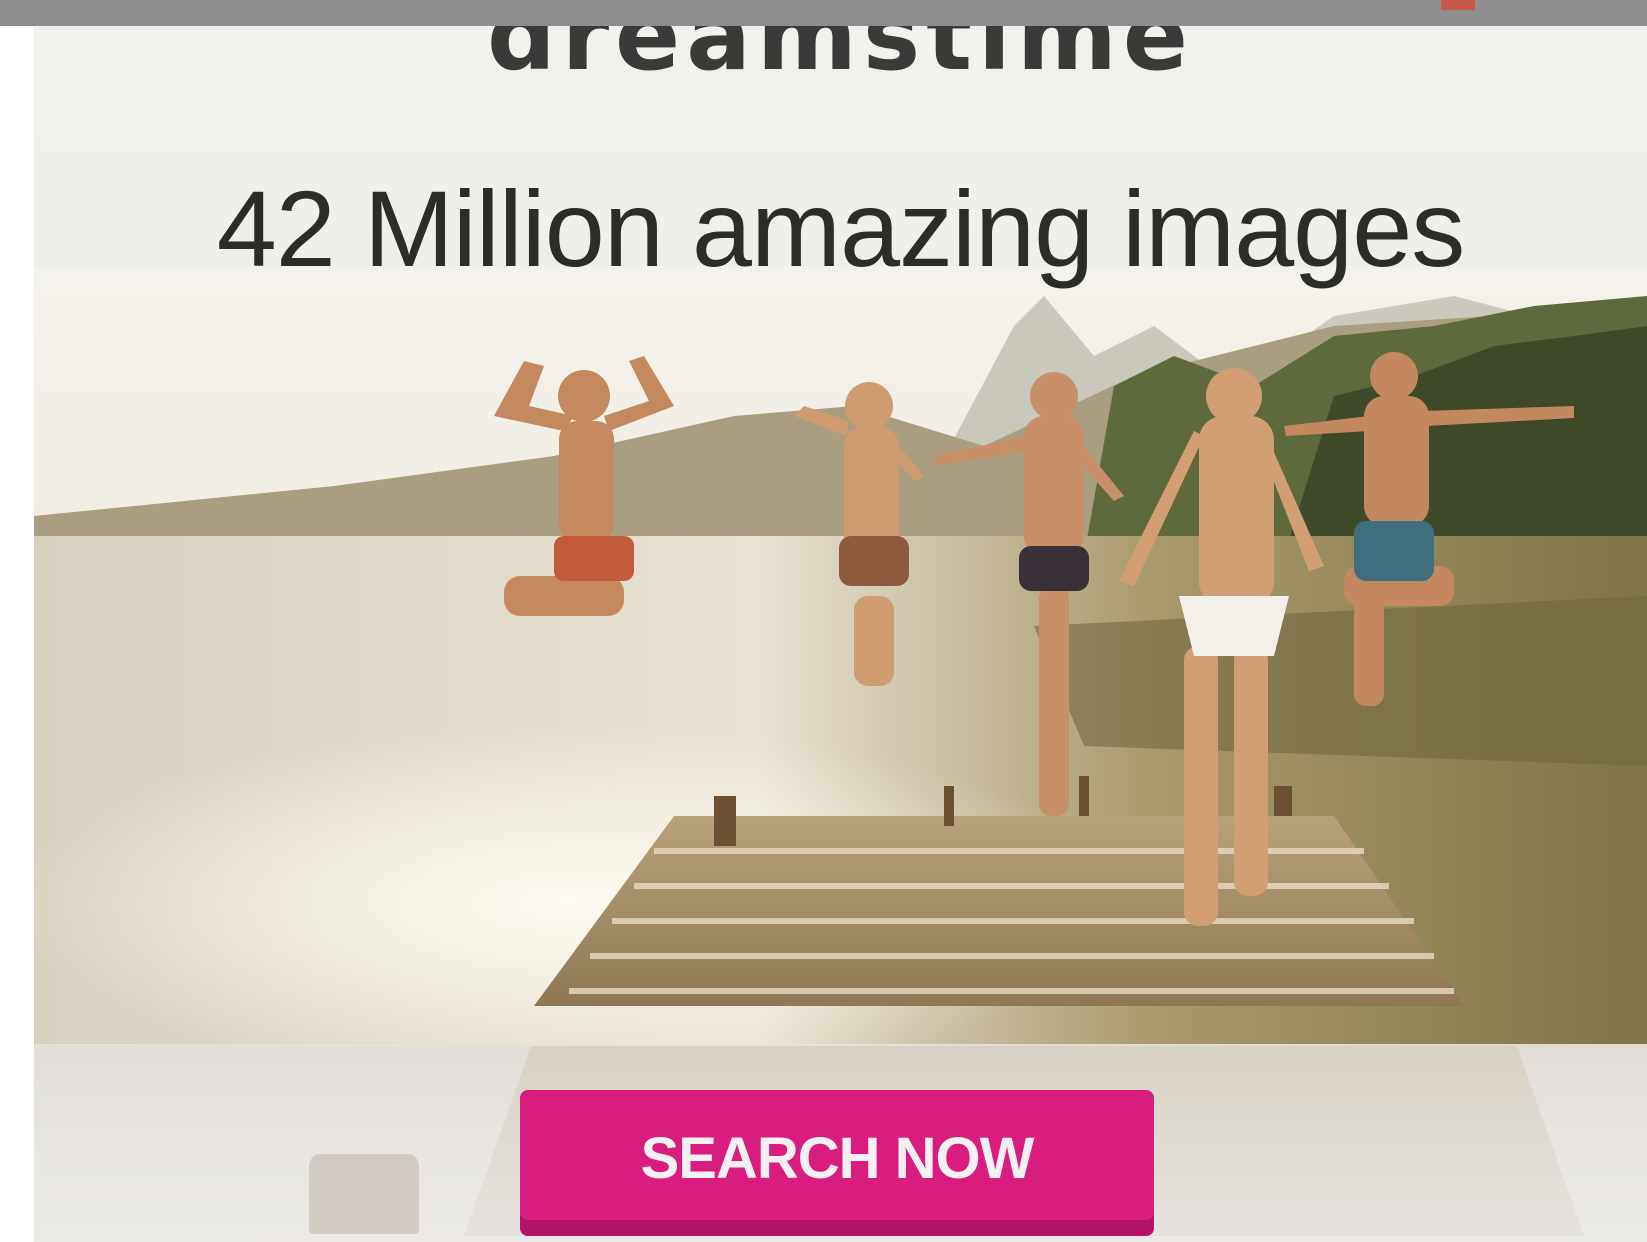 This screenshot has height=1242, width=1647. What do you see at coordinates (840, 59) in the screenshot?
I see `brand-logo: dreamstime` at bounding box center [840, 59].